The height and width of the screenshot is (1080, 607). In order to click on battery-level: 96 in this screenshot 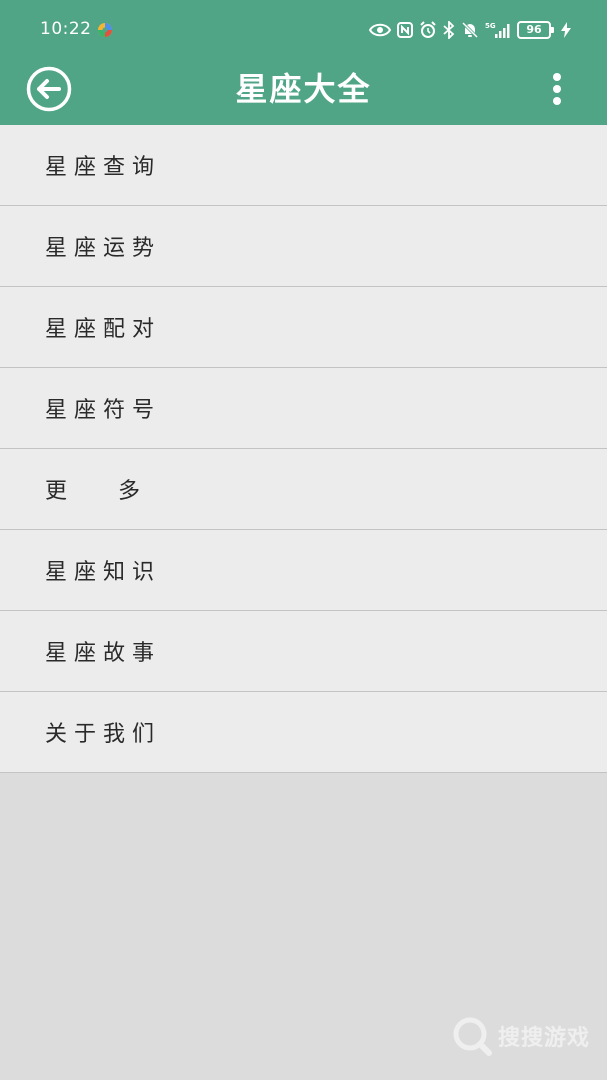, I will do `click(535, 30)`.